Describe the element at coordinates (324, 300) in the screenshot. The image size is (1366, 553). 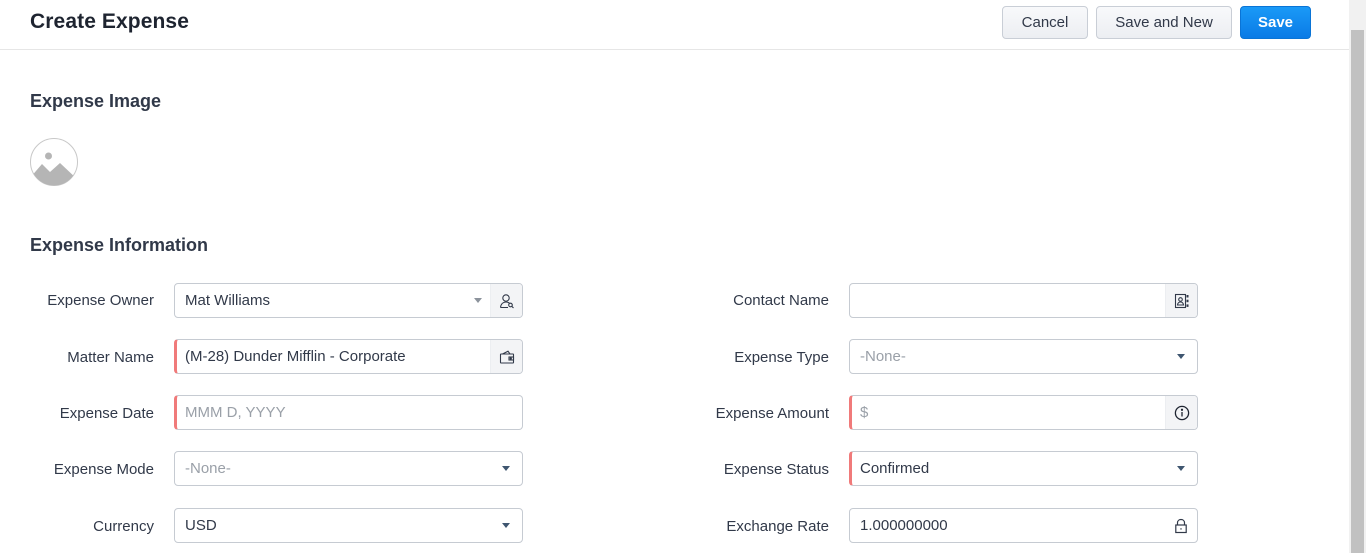
I see `expense-owner-value: Mat Williams` at that location.